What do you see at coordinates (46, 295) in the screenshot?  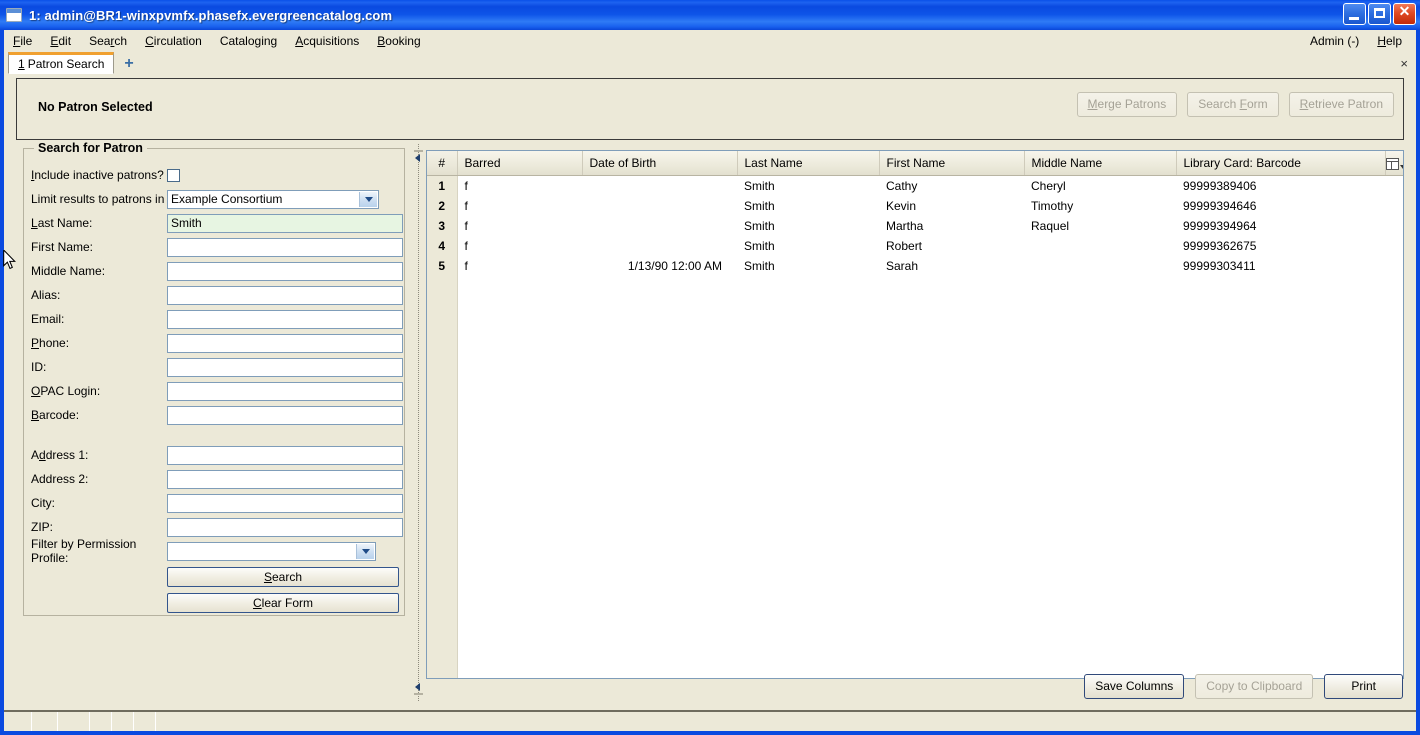 I see `label-alias: Alias:` at bounding box center [46, 295].